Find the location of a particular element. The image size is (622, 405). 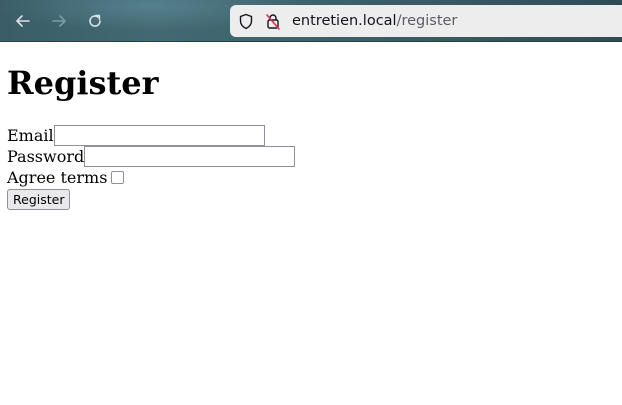

submit-row: Register is located at coordinates (307, 199).